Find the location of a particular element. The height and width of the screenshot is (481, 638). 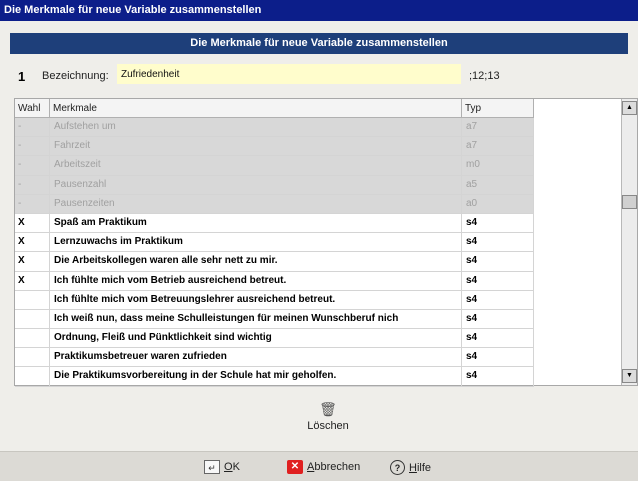

bezeichnung-input is located at coordinates (289, 74).